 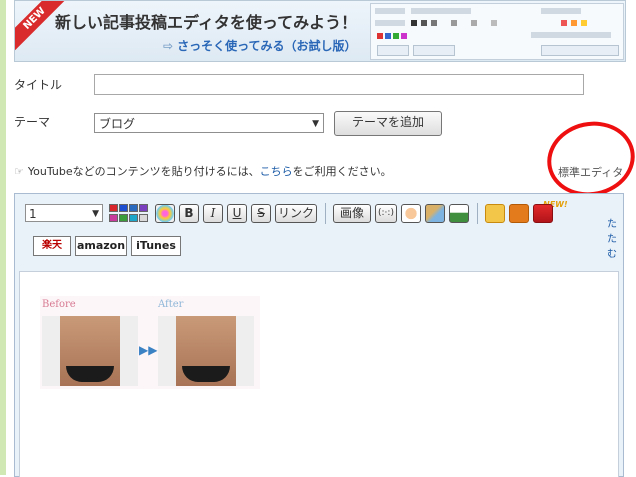 I want to click on toolbar-primary: 1 ▼ B I U S リンク 画像 (:·:) NEW! たたむ, so click(x=319, y=230).